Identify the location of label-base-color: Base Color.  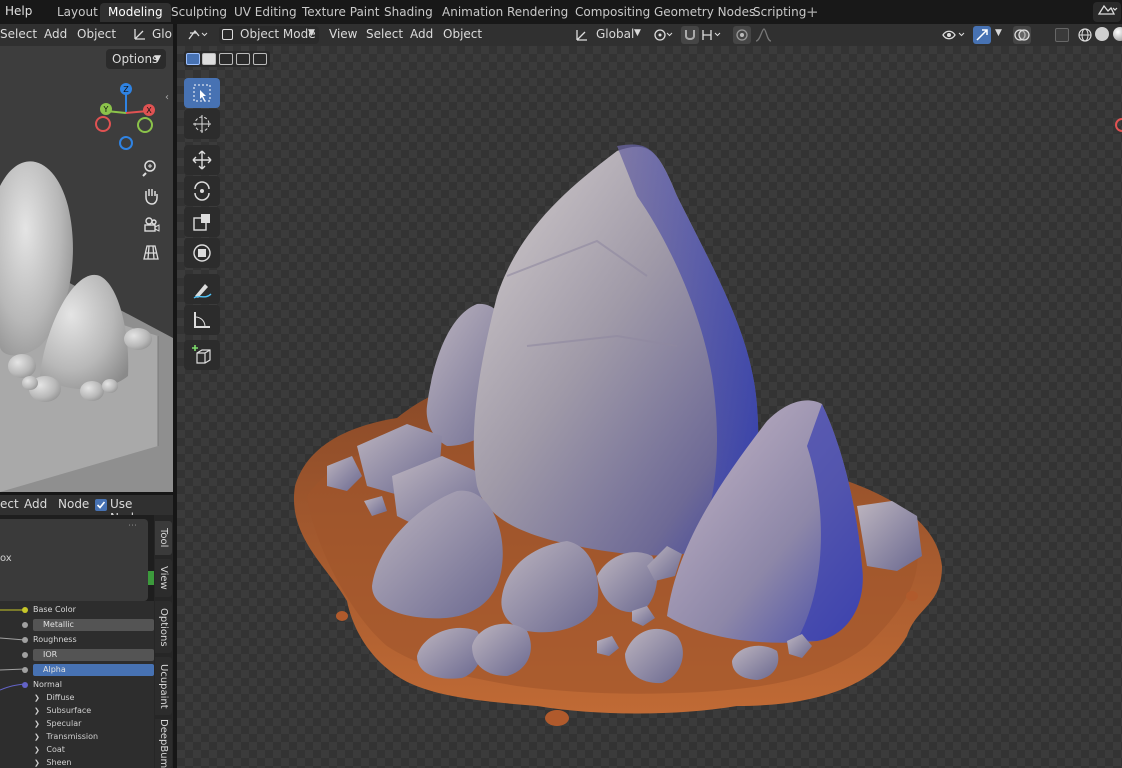
(54, 609).